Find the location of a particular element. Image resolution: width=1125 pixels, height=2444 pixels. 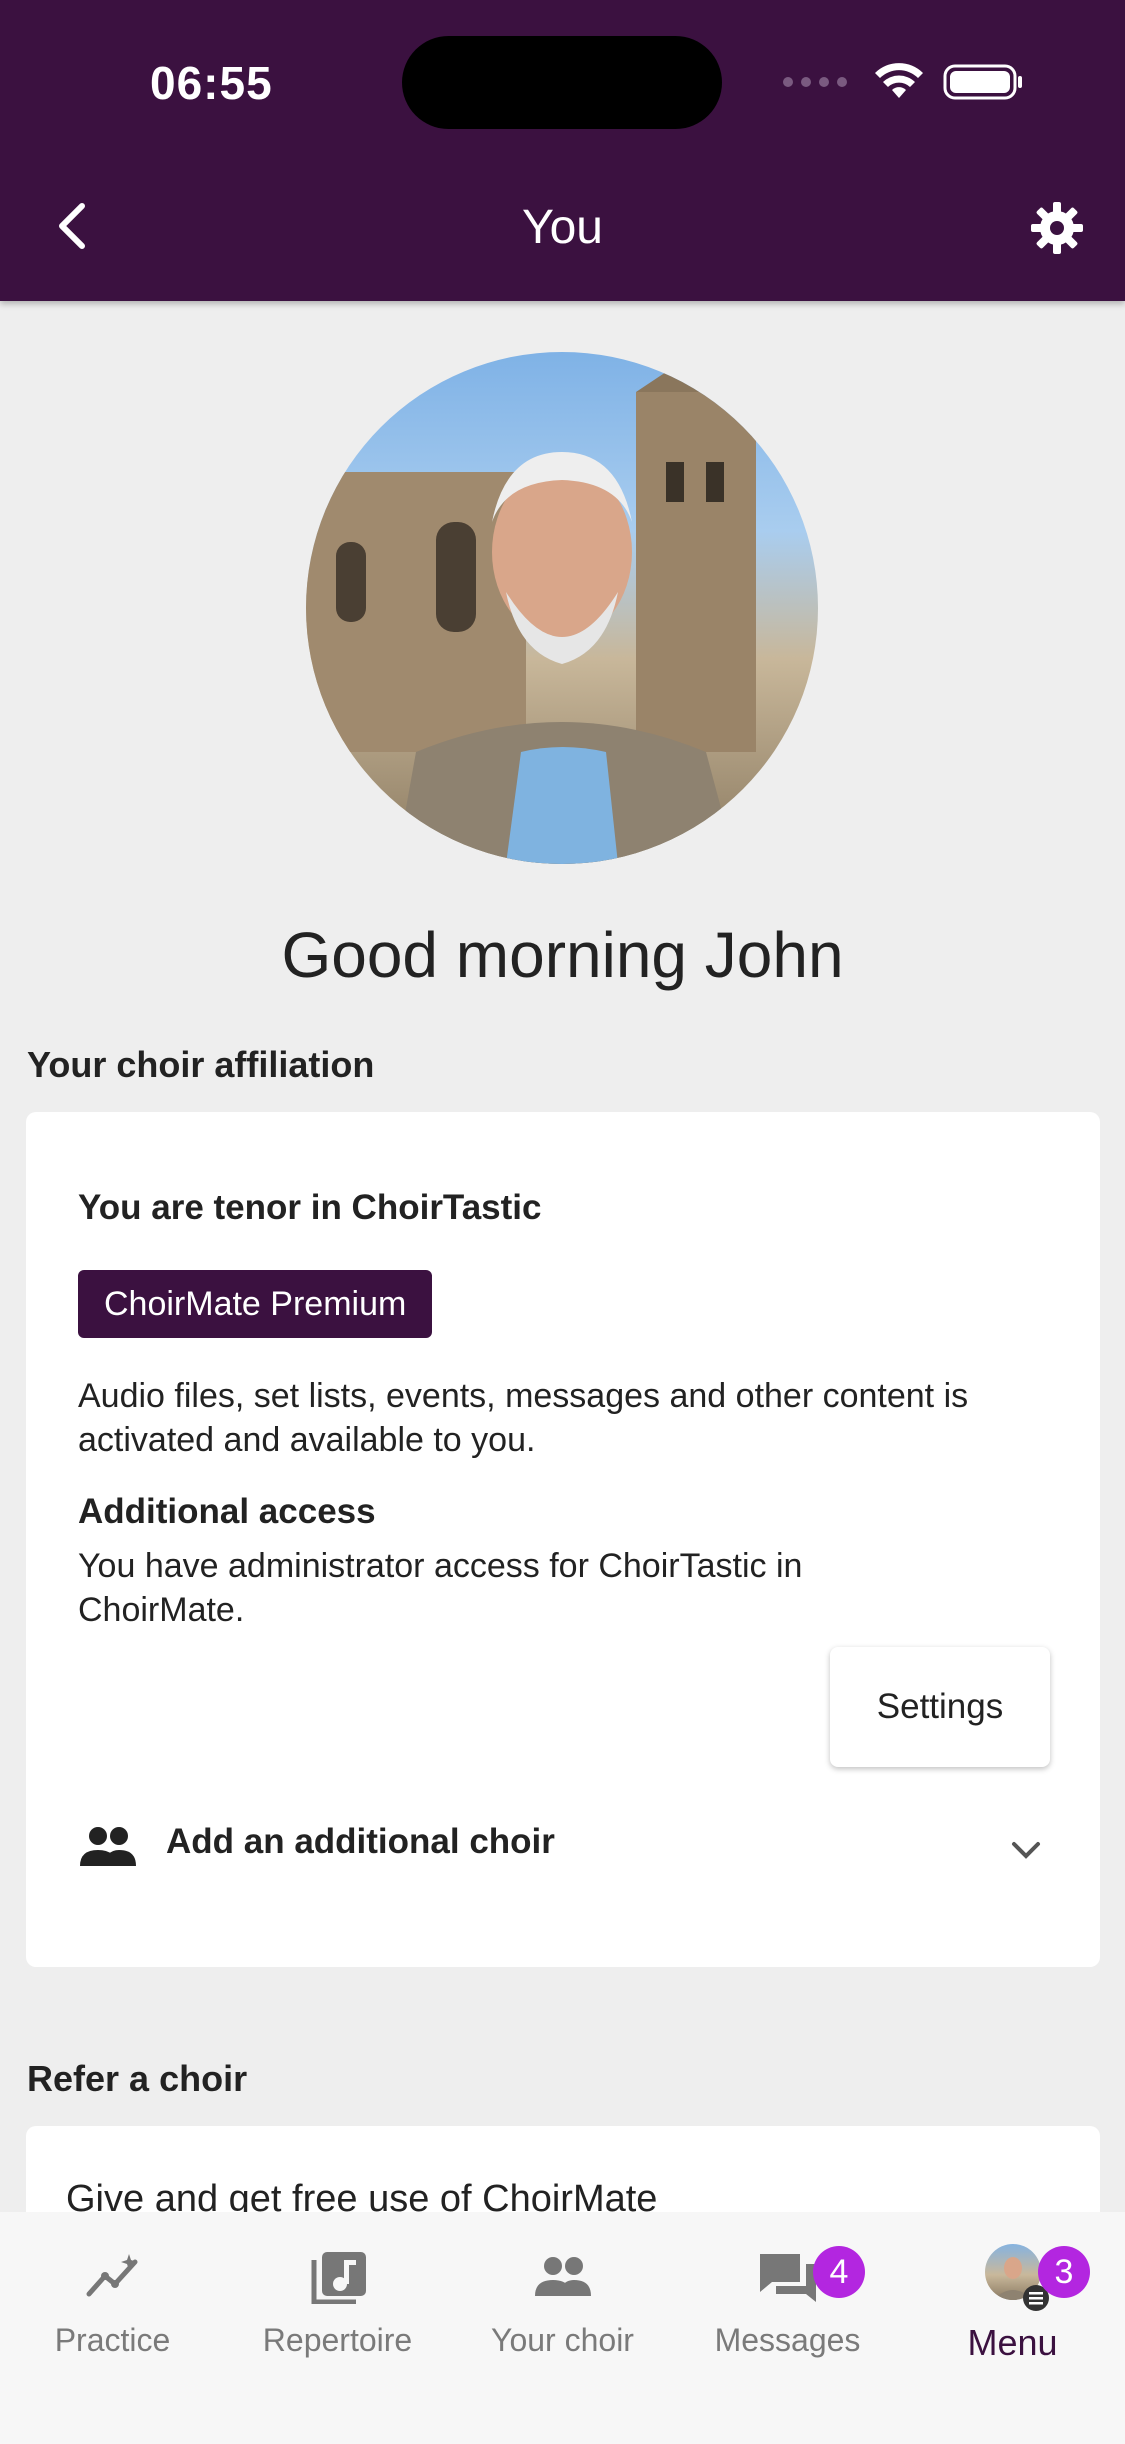

chevron-down-icon is located at coordinates (1026, 1850).